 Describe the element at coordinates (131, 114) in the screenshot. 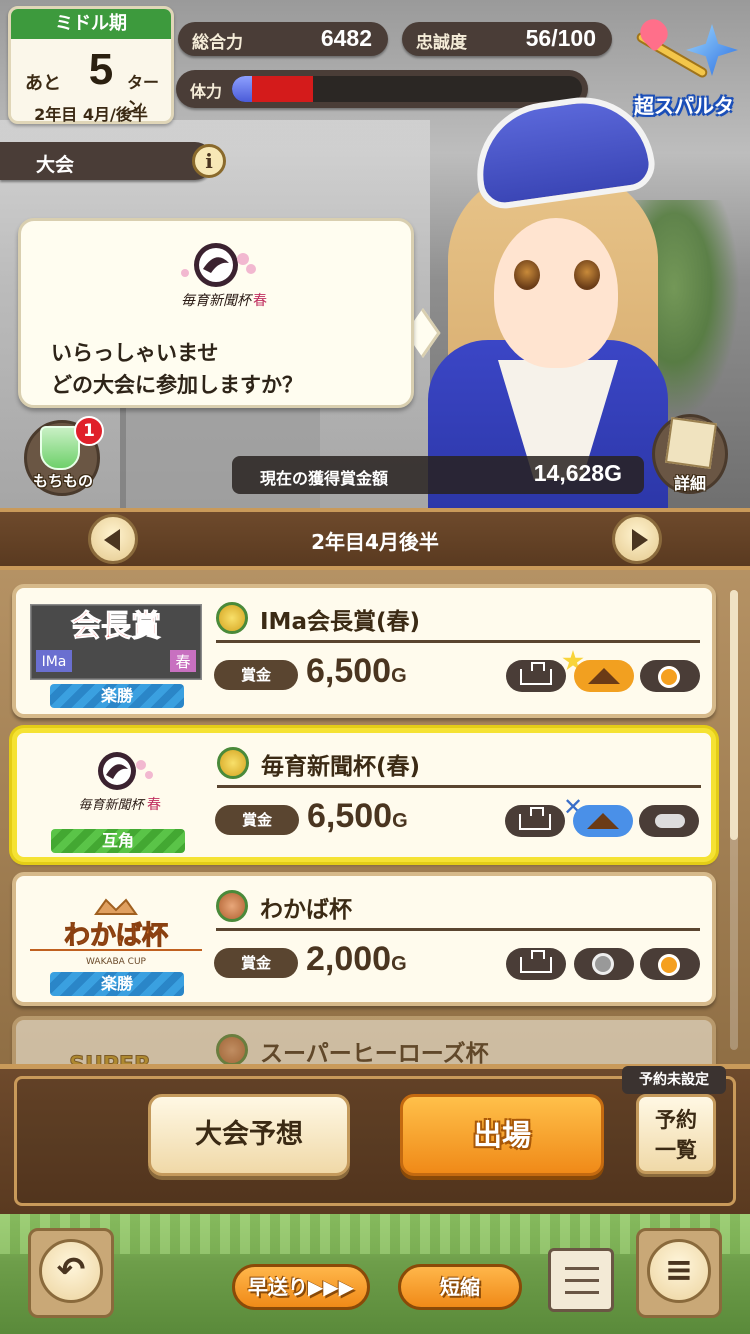

I see `date-half: 後半` at that location.